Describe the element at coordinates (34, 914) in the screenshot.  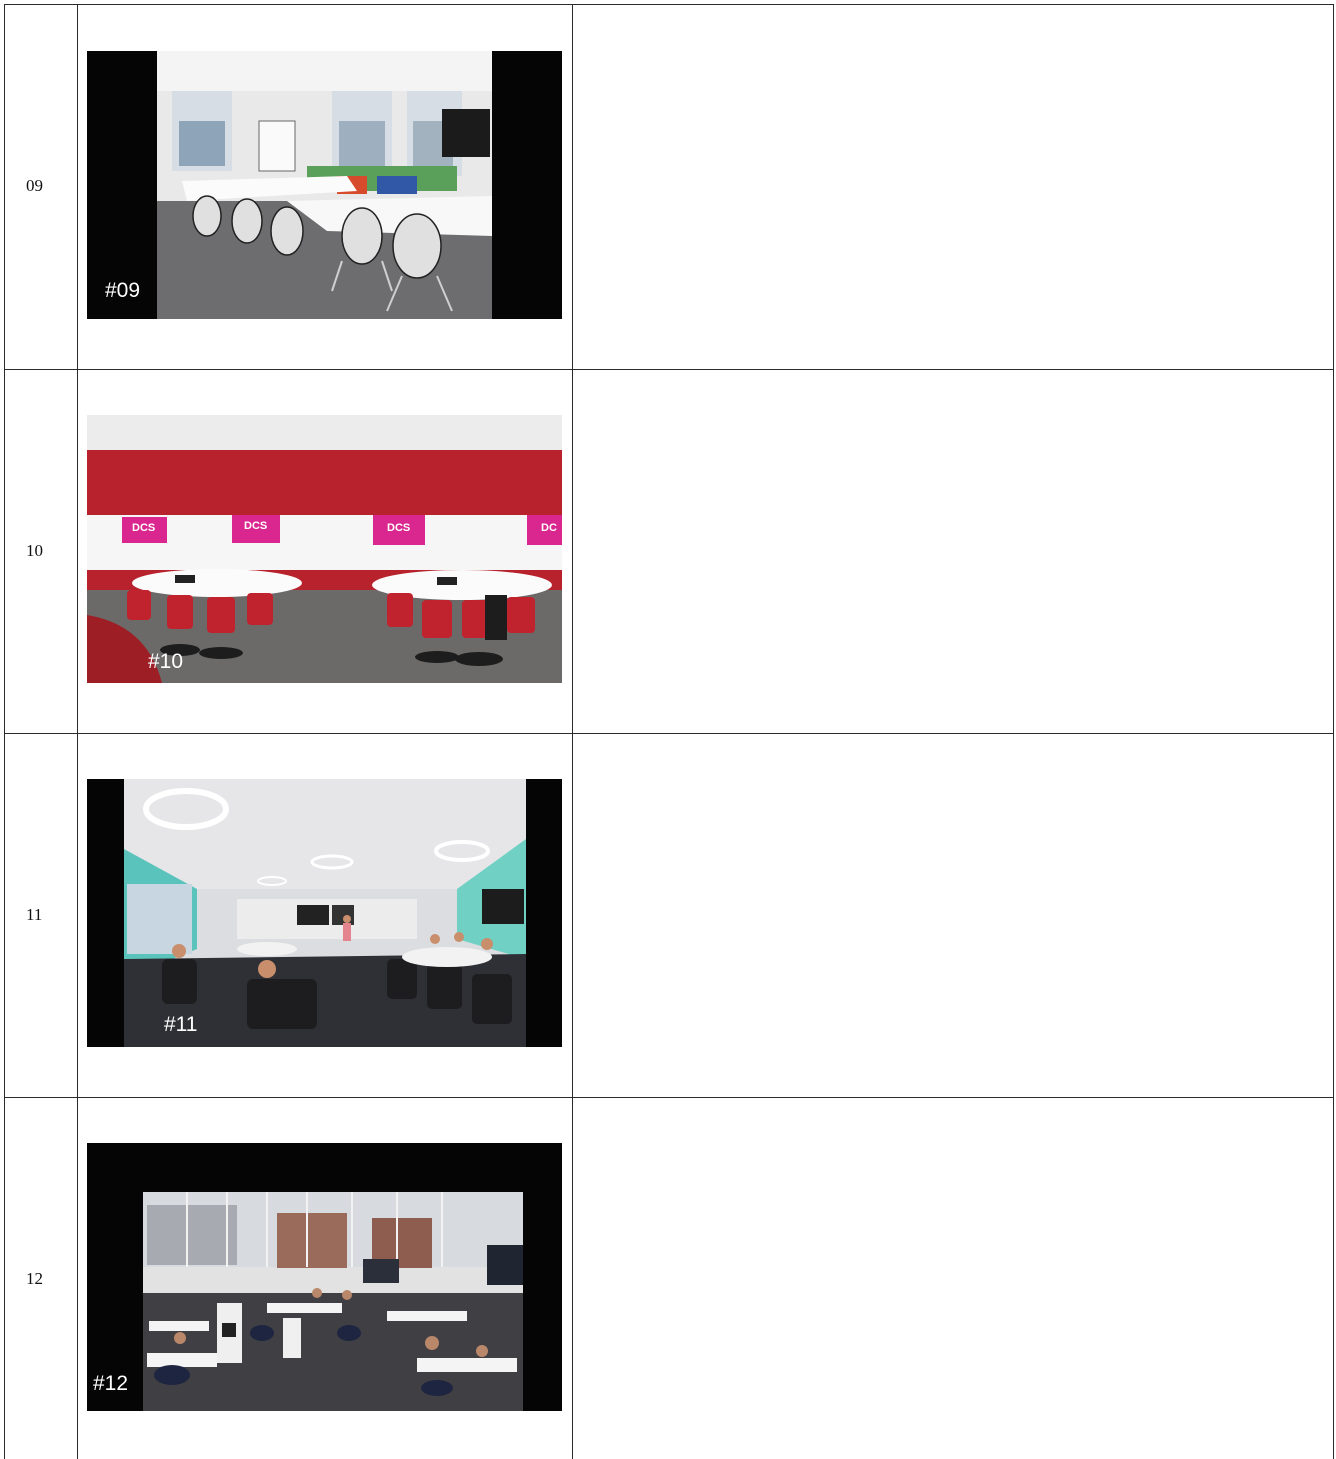
I see `row-number: 11` at that location.